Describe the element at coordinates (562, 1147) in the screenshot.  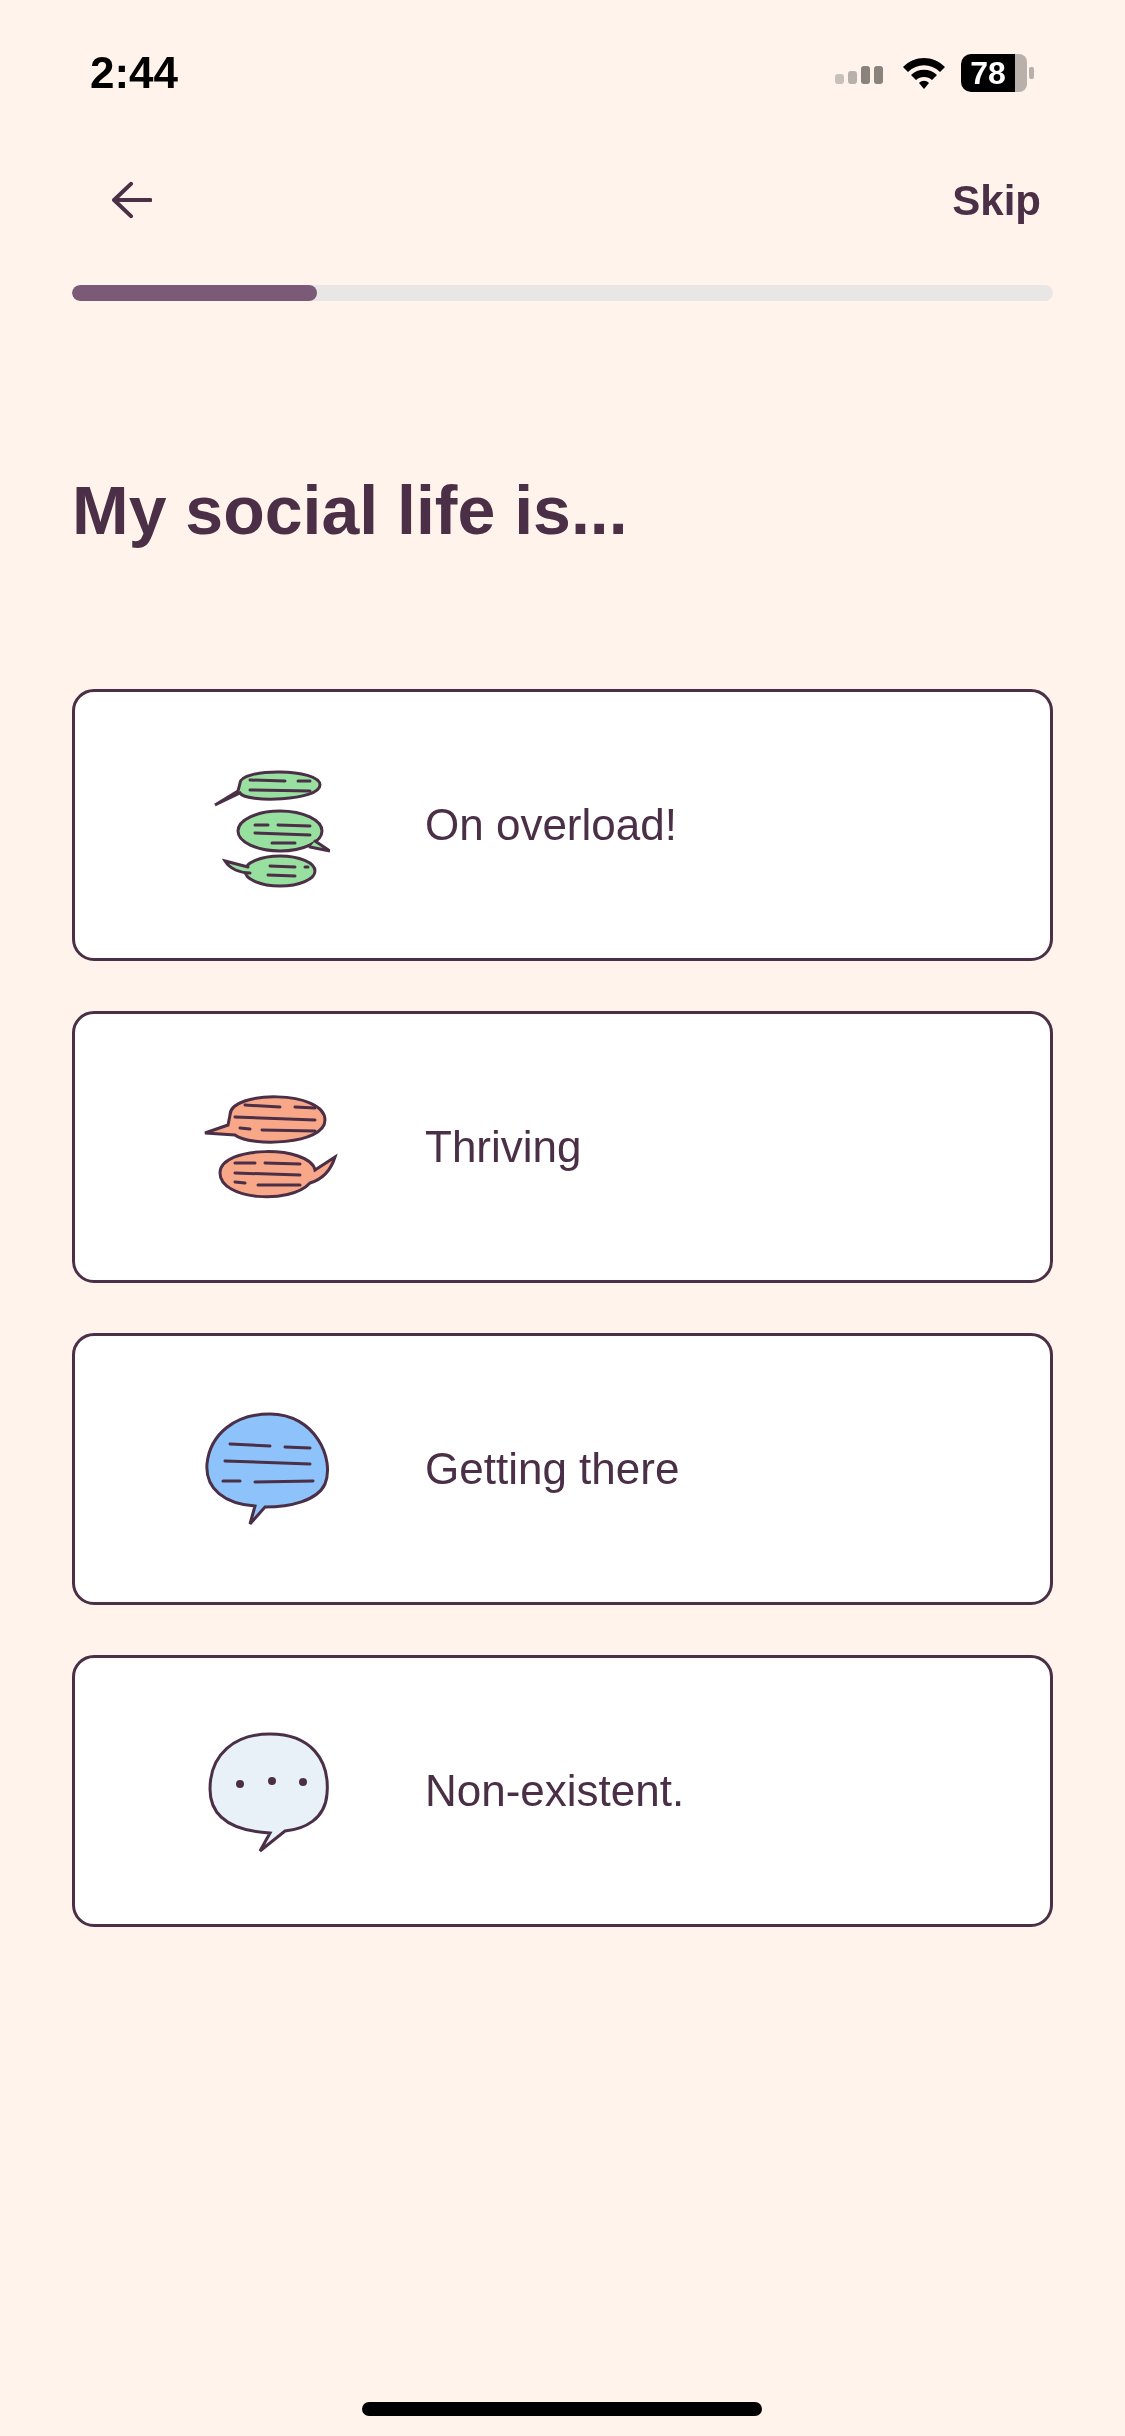
I see `answer-option: Thriving` at that location.